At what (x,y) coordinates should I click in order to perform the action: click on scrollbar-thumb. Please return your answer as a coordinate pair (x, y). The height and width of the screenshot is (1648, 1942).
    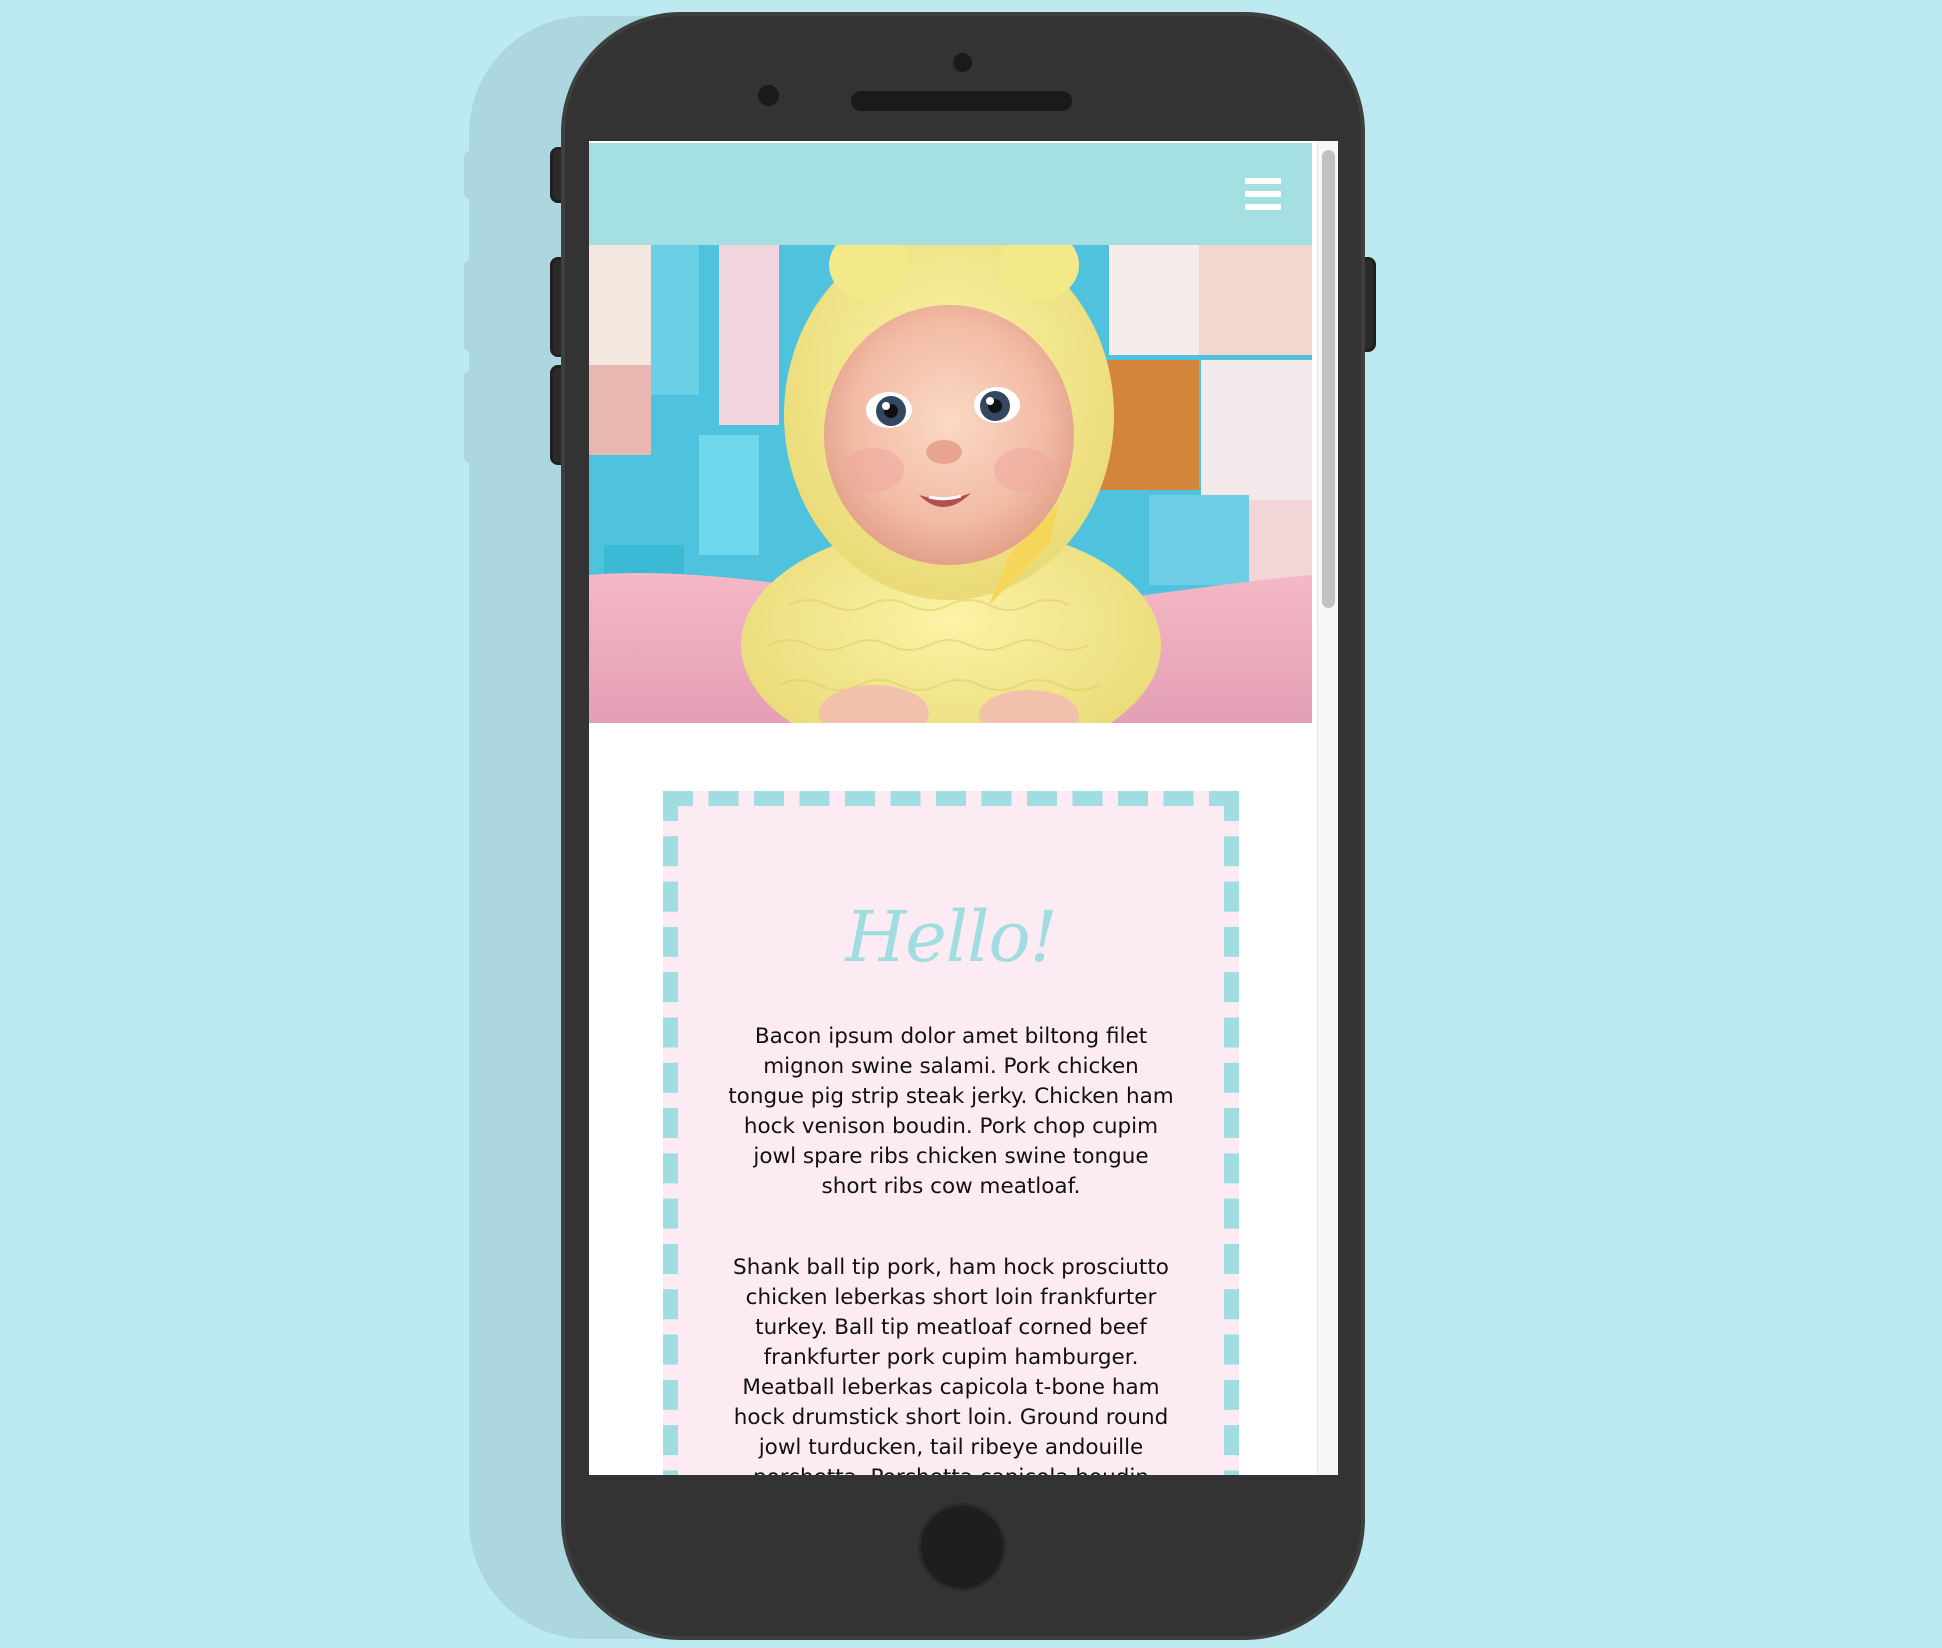
    Looking at the image, I should click on (1328, 379).